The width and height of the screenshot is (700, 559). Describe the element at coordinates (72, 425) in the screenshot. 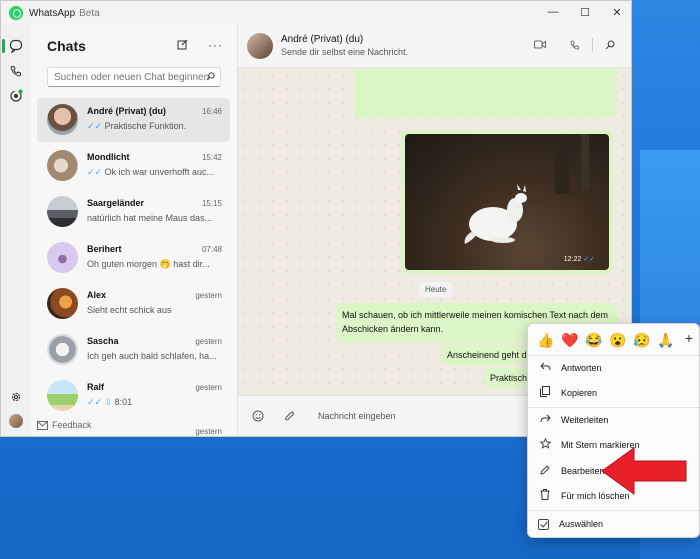

I see `feedback-label: Feedback` at that location.